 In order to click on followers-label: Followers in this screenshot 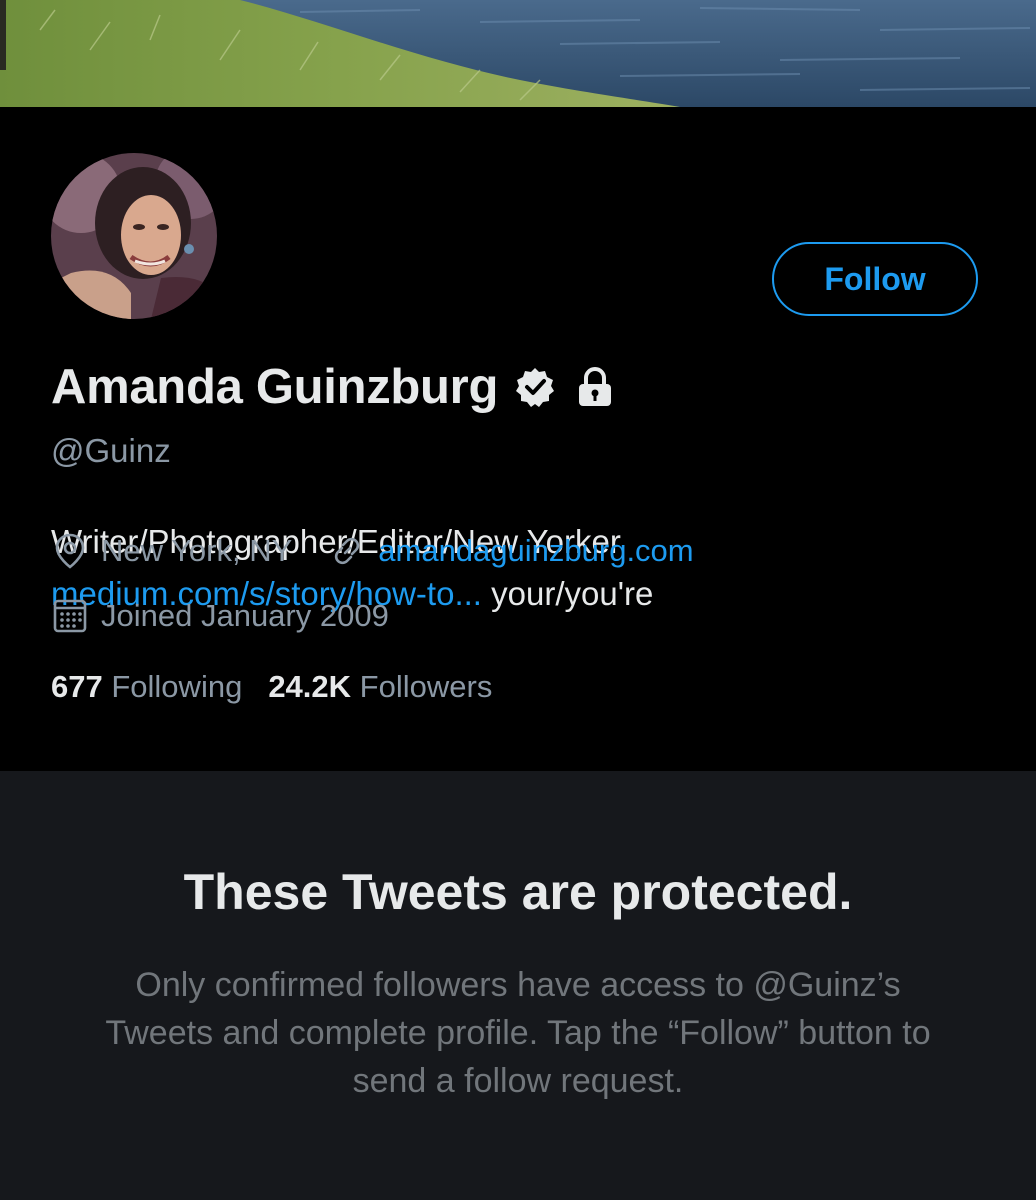, I will do `click(426, 686)`.